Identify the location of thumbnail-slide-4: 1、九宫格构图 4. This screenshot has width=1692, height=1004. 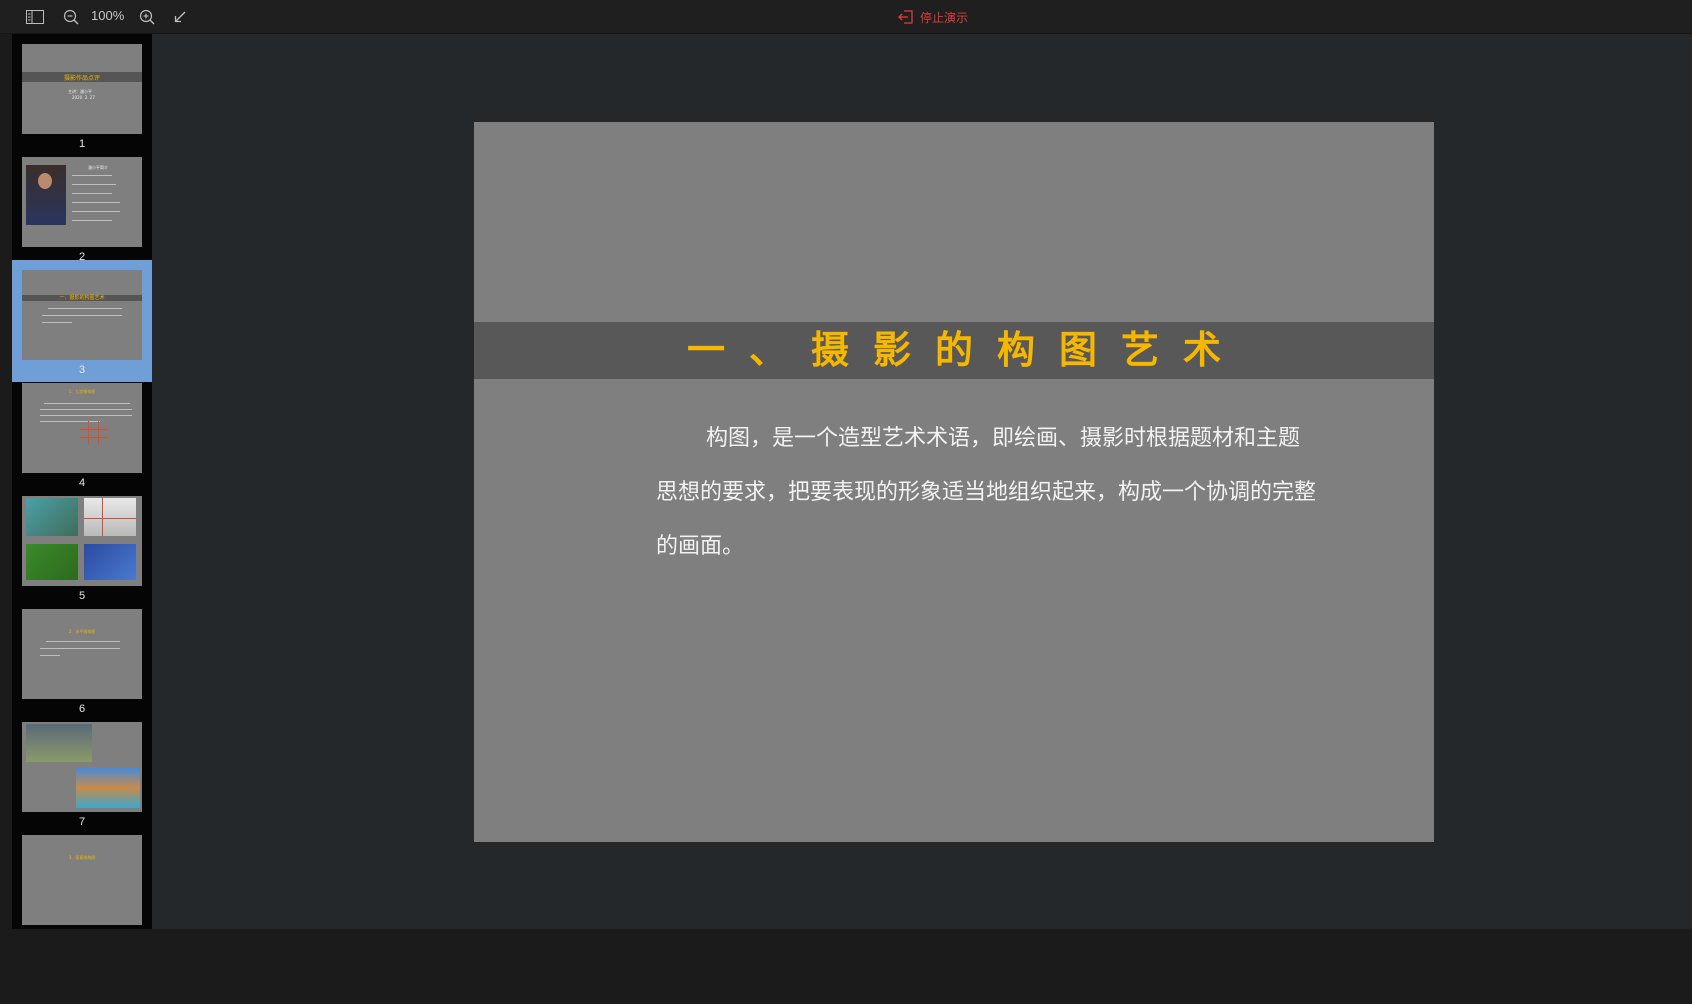
(82, 434).